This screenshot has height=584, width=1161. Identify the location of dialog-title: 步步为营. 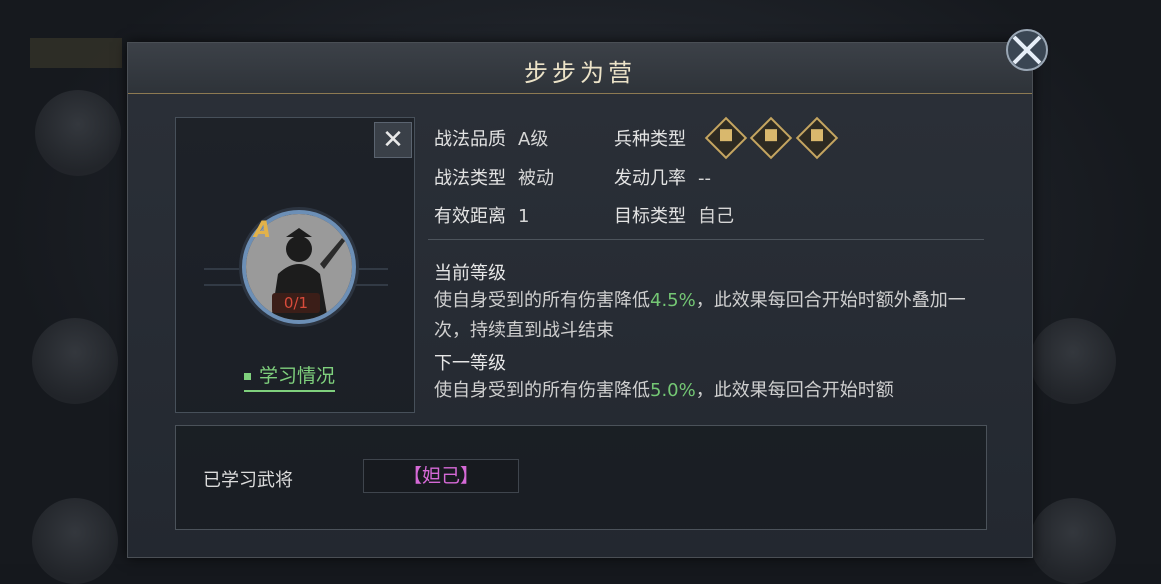
(580, 73).